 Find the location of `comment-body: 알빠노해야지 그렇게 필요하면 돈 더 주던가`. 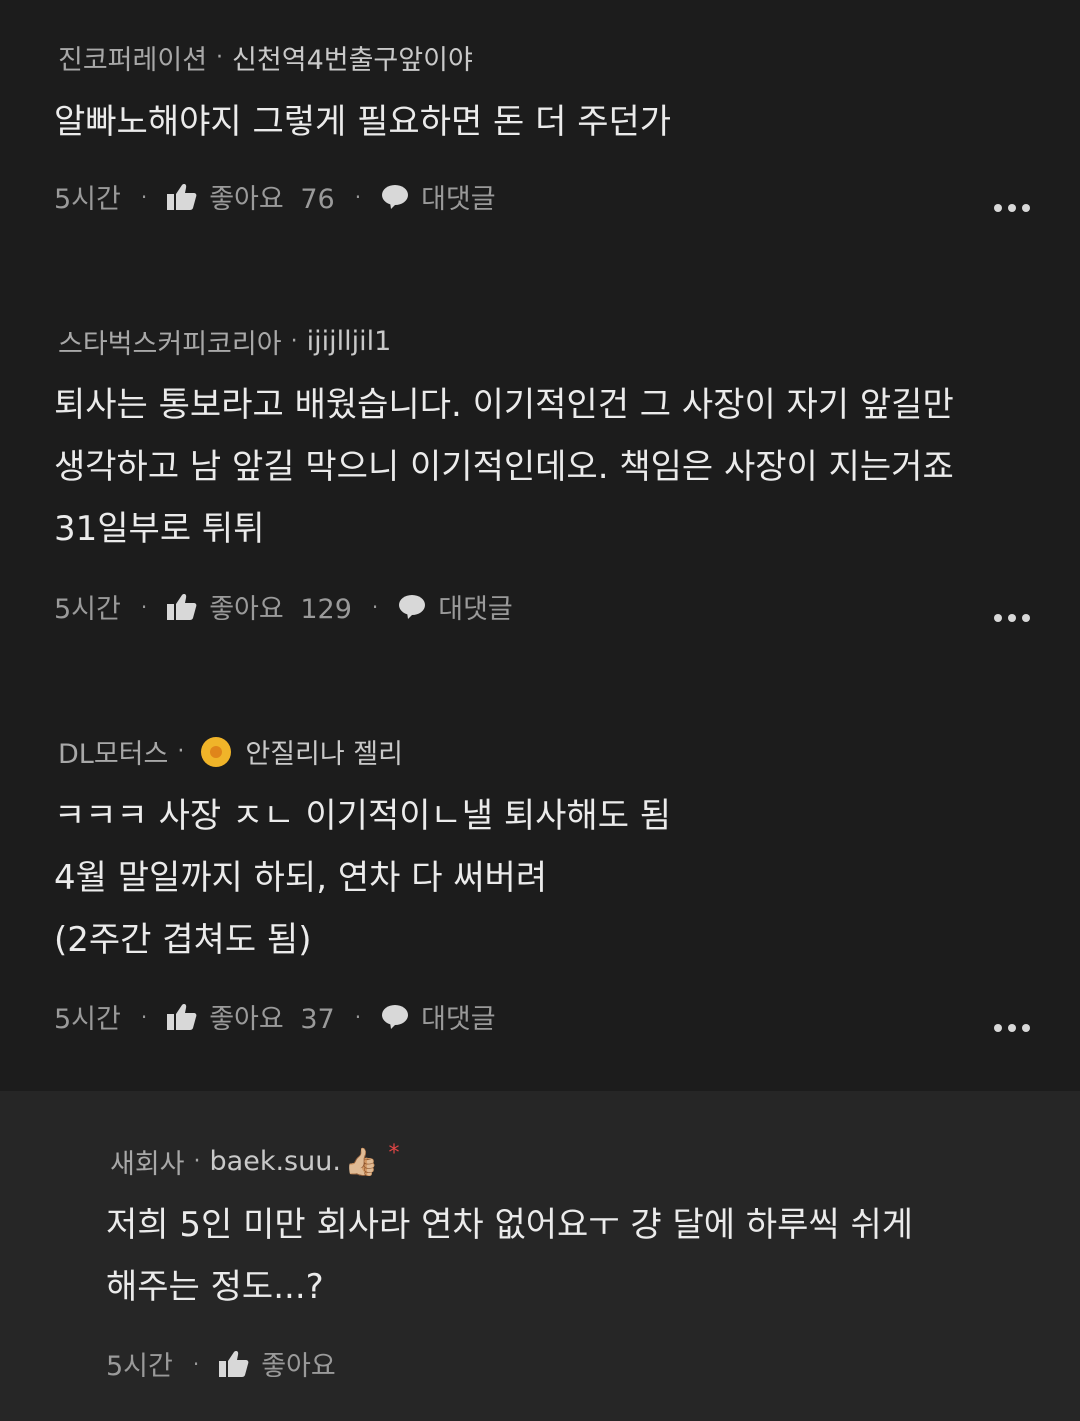

comment-body: 알빠노해야지 그렇게 필요하면 돈 더 주던가 is located at coordinates (547, 122).